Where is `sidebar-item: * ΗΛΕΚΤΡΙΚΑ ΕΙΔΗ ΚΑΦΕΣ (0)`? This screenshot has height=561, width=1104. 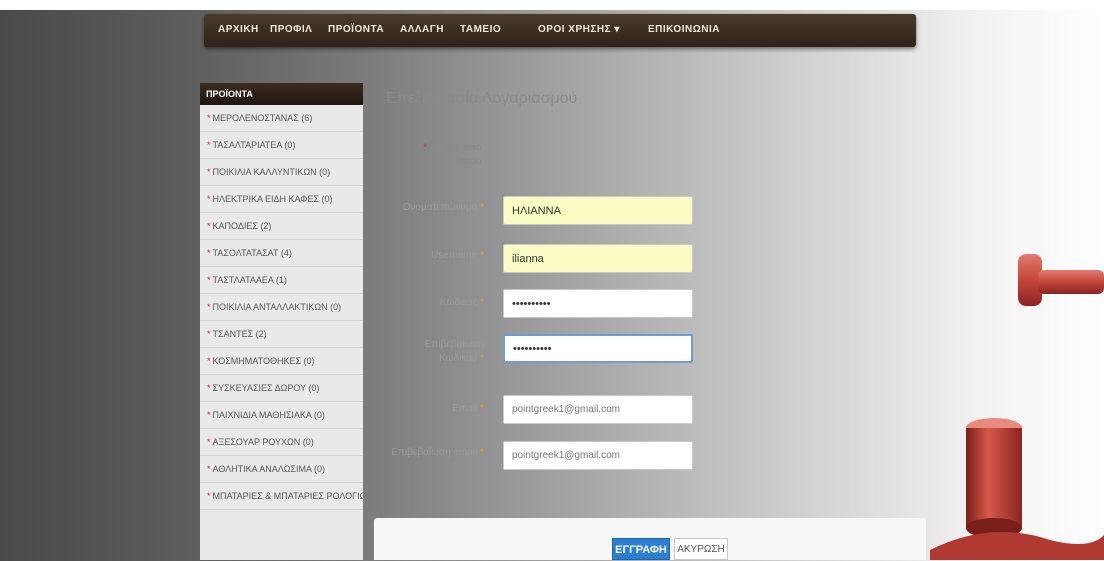 sidebar-item: * ΗΛΕΚΤΡΙΚΑ ΕΙΔΗ ΚΑΦΕΣ (0) is located at coordinates (281, 199).